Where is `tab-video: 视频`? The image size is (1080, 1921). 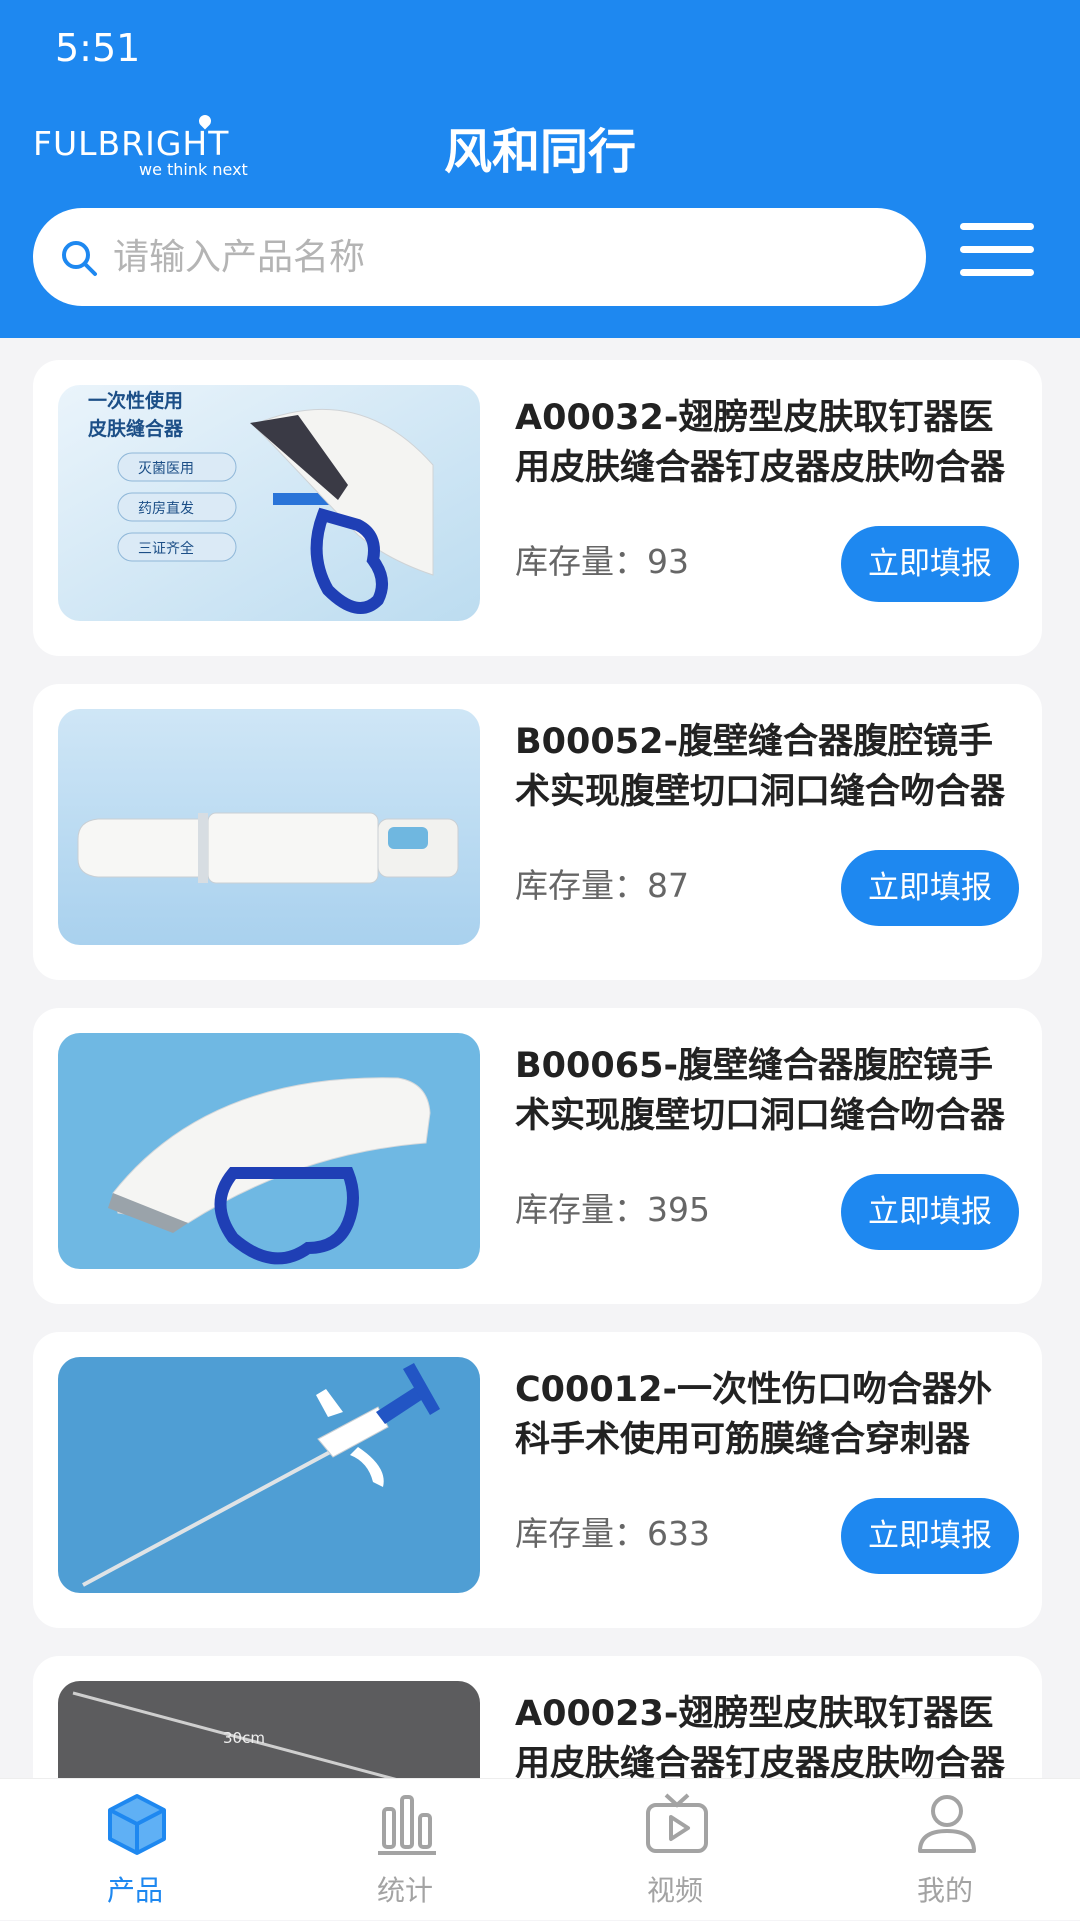 tab-video: 视频 is located at coordinates (675, 1850).